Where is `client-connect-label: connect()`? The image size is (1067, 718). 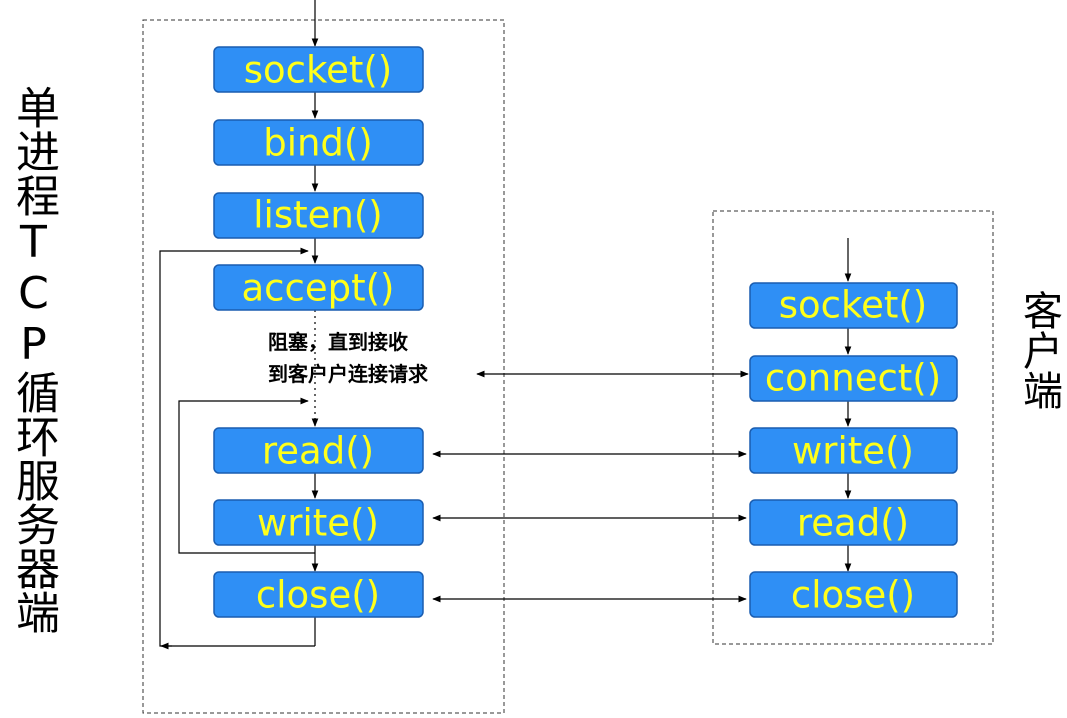
client-connect-label: connect() is located at coordinates (853, 378).